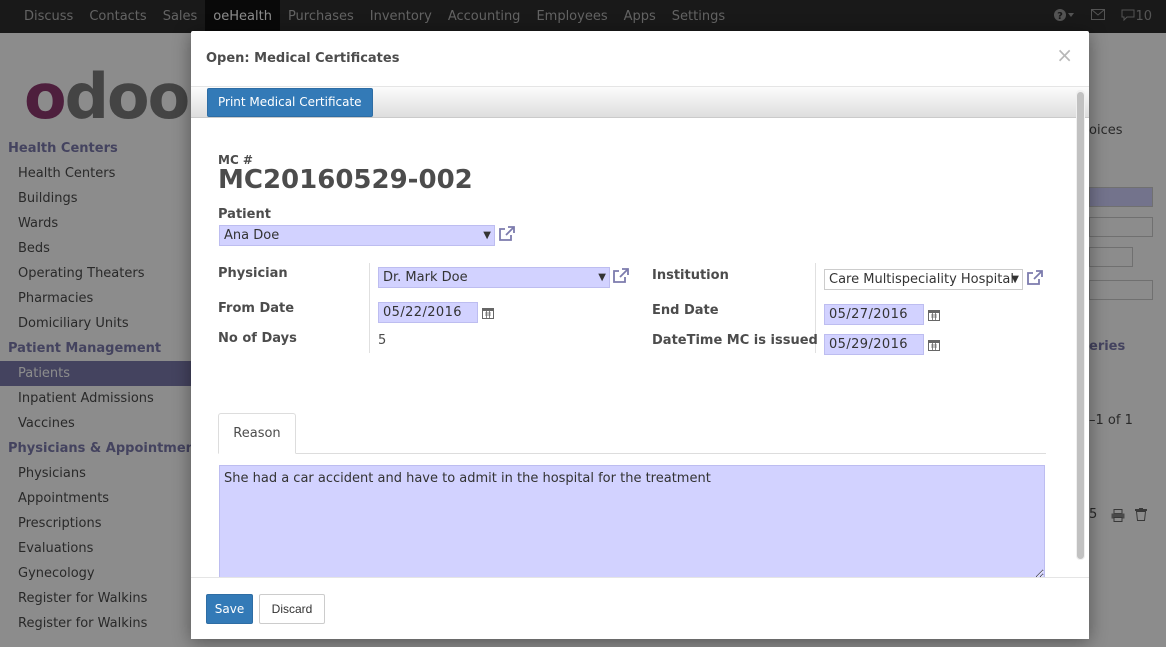 The image size is (1166, 647). I want to click on mc-number-value: MC20160529-002, so click(345, 180).